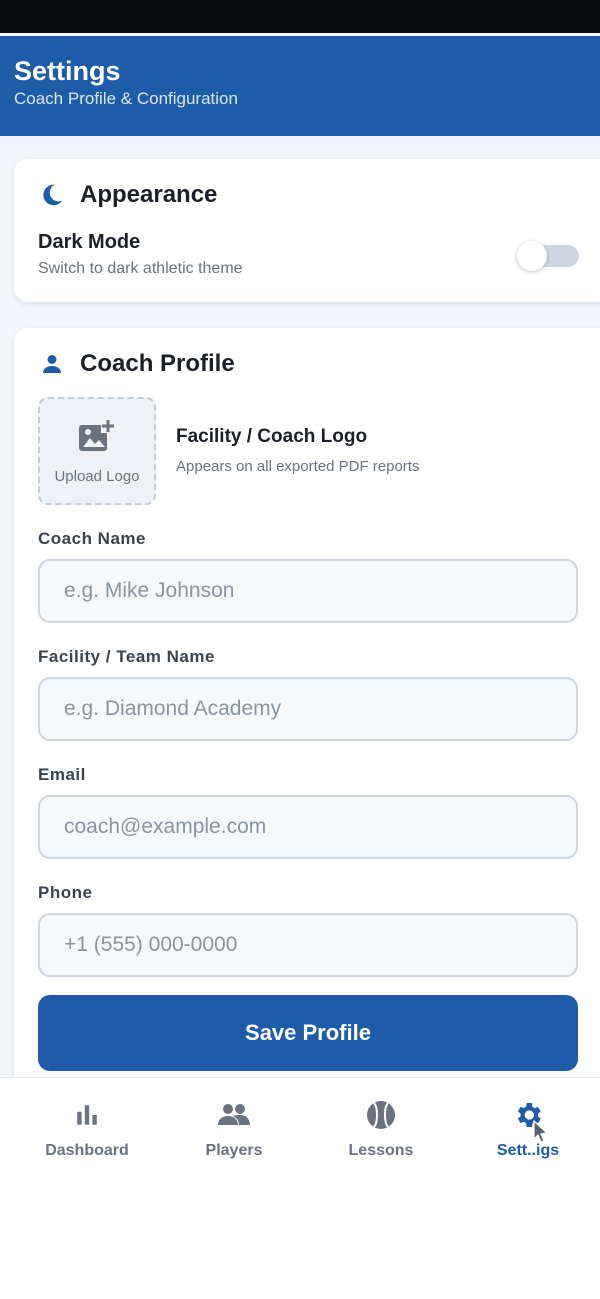  I want to click on nav-label-lessons: Lessons, so click(381, 1150).